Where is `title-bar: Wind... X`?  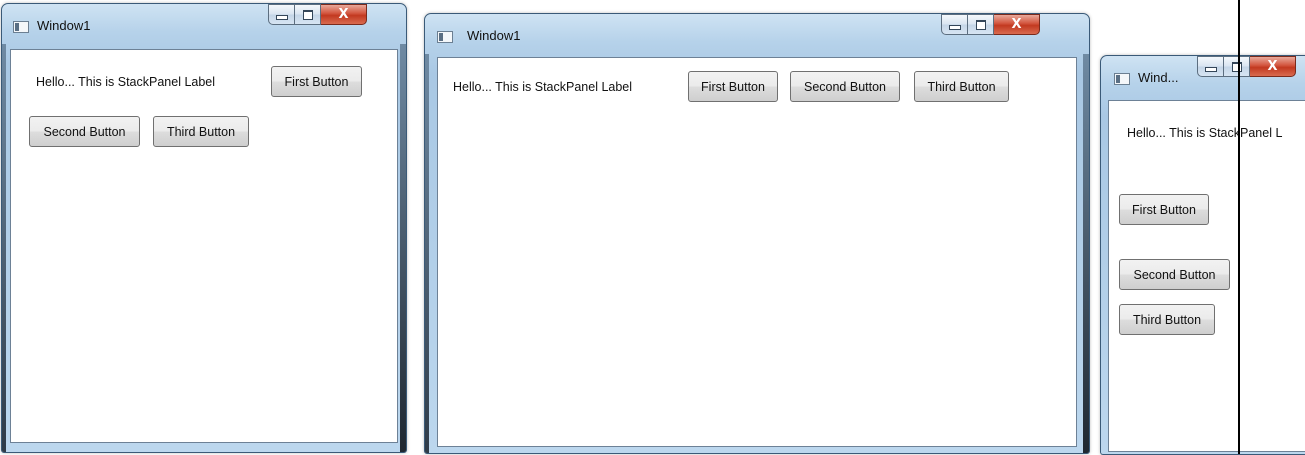
title-bar: Wind... X is located at coordinates (1203, 76).